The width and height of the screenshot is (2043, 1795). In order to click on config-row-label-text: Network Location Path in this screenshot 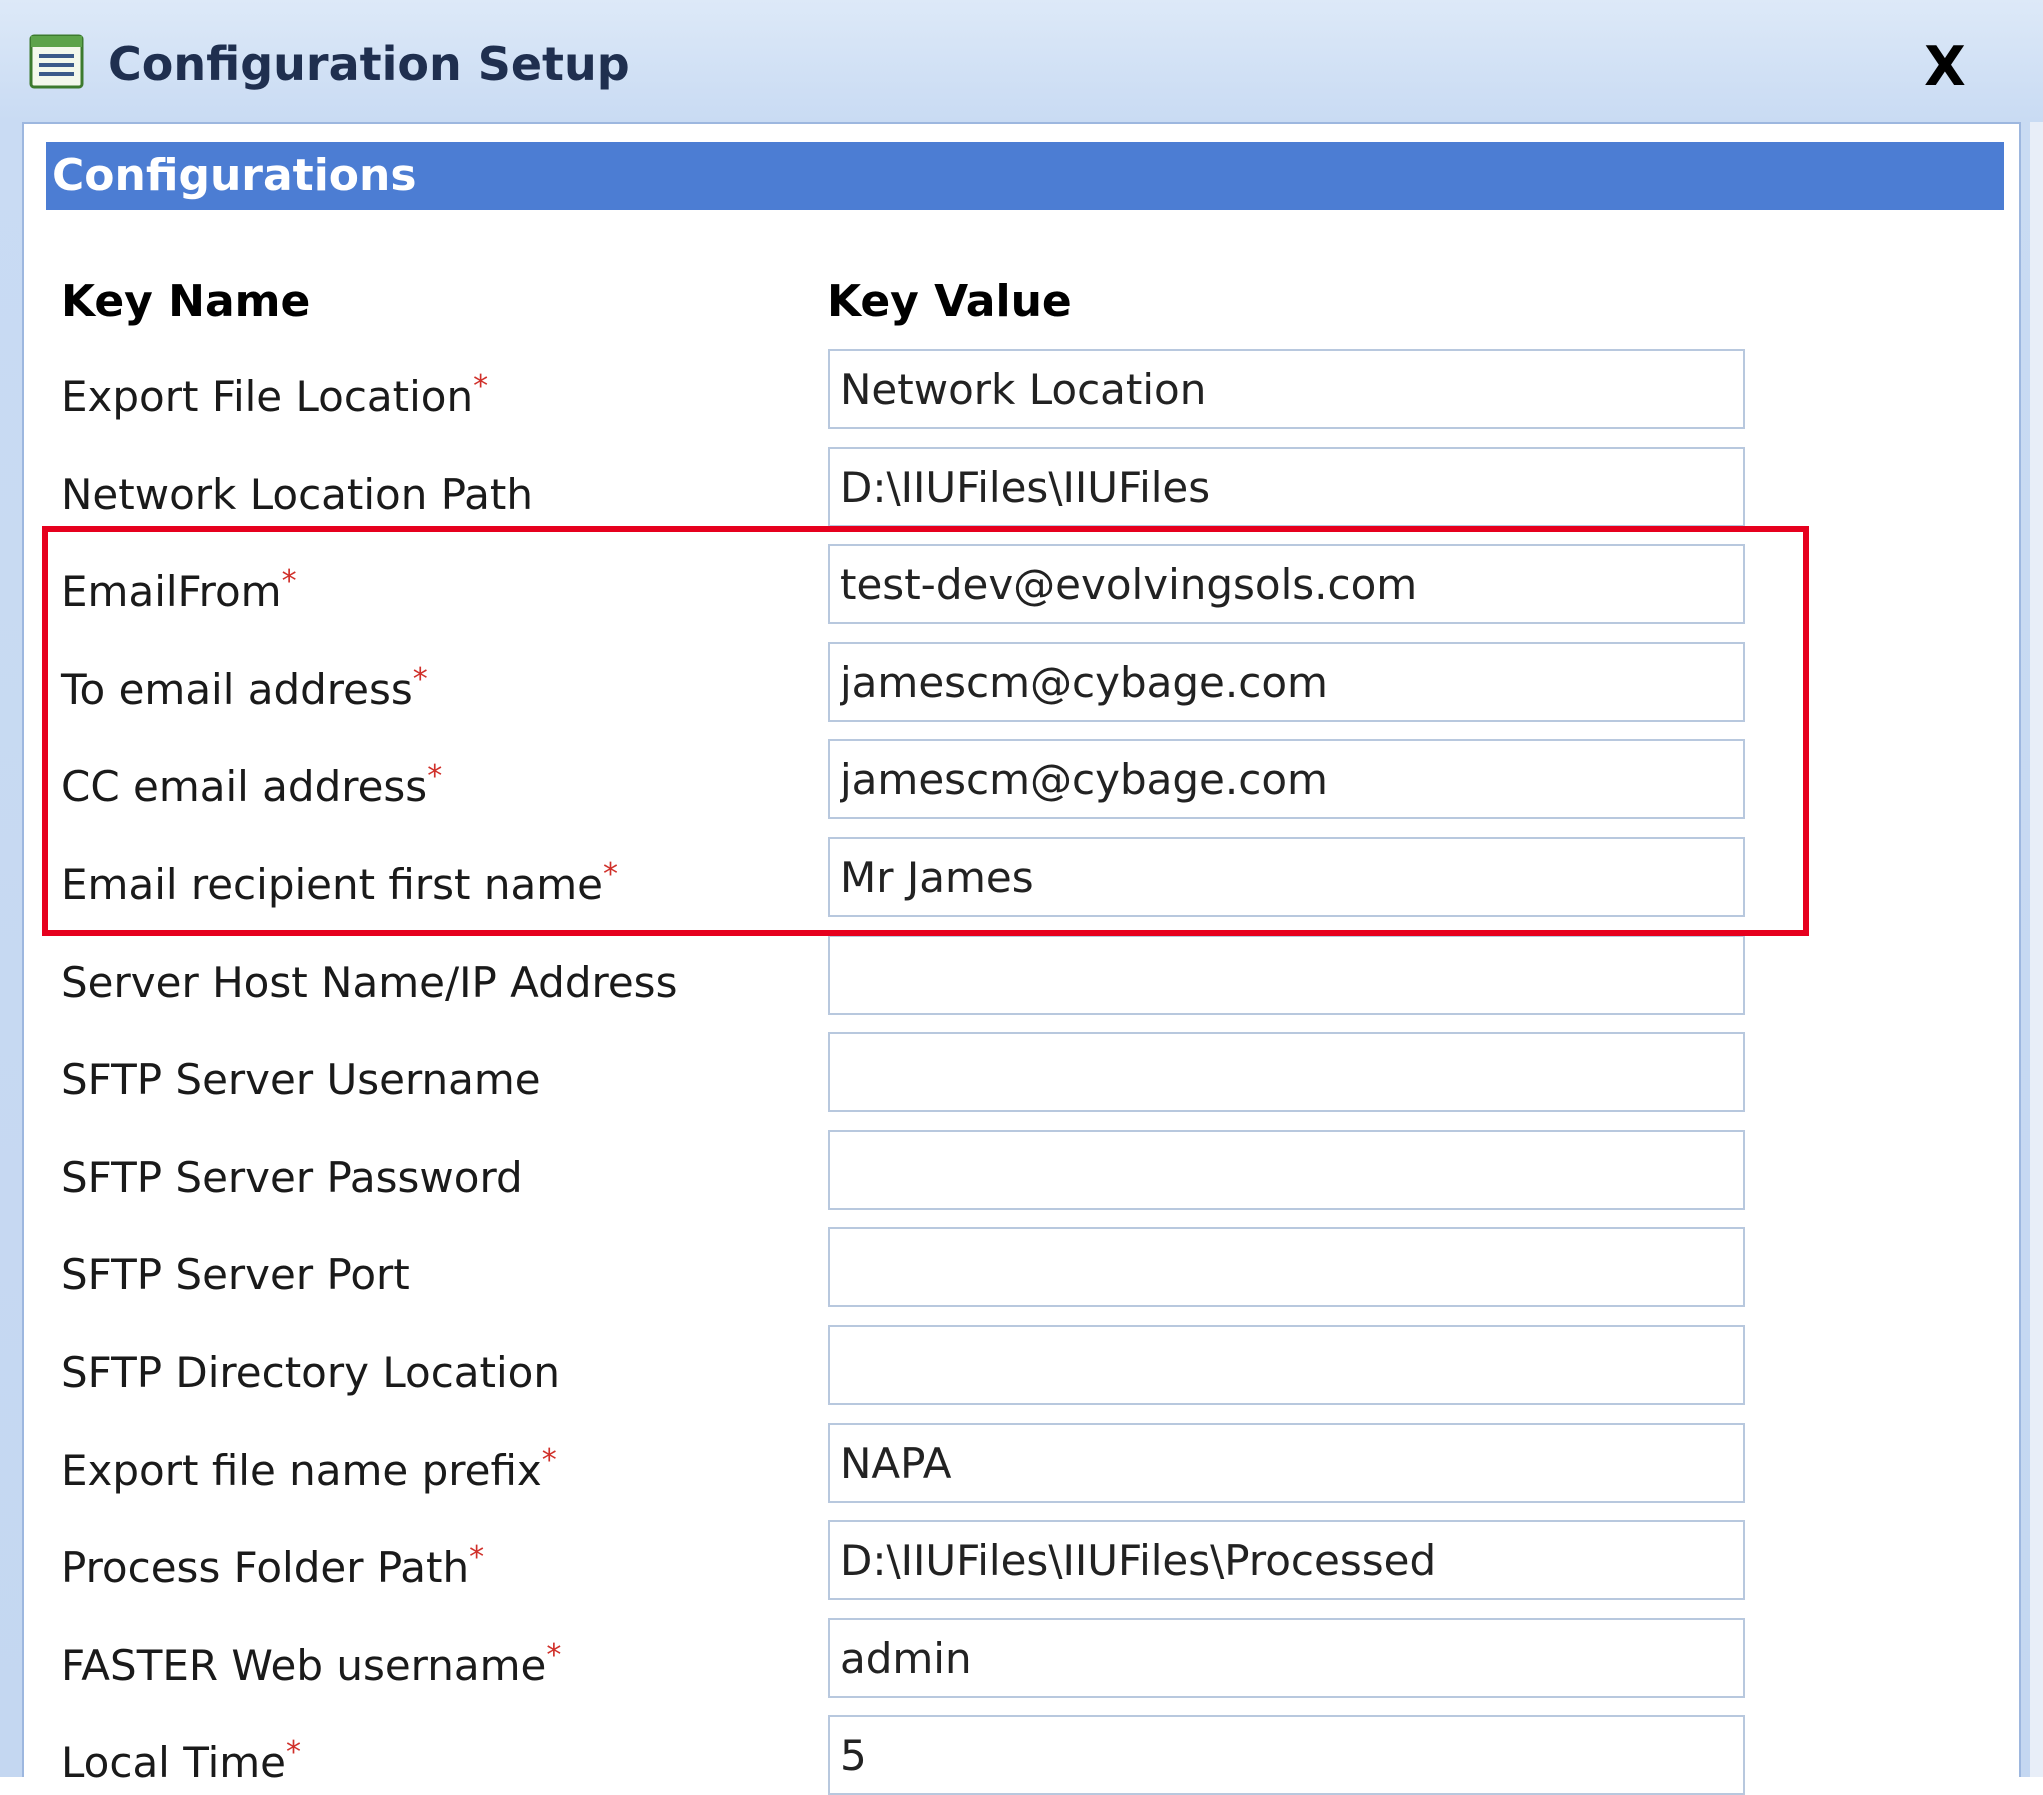, I will do `click(297, 494)`.